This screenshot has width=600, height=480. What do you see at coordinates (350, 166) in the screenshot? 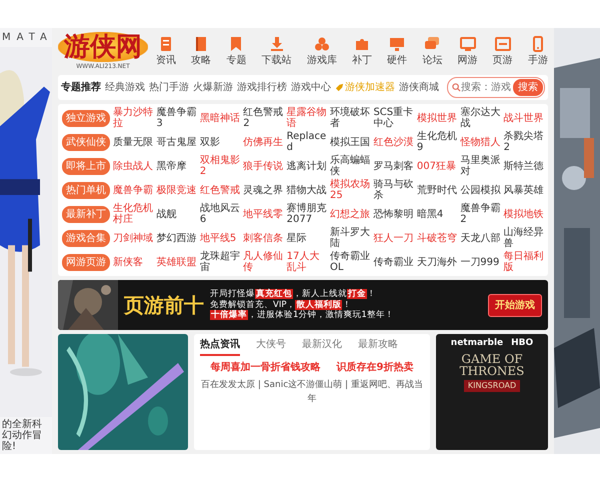
I see `game-link: 乐高蝙蝠侠` at bounding box center [350, 166].